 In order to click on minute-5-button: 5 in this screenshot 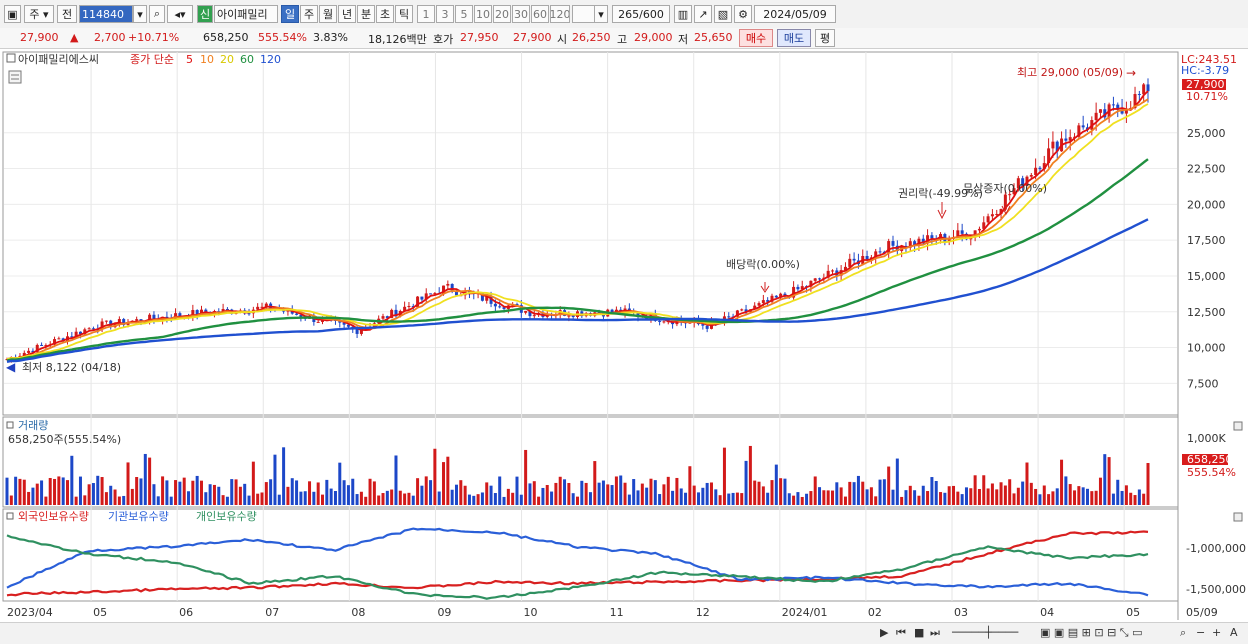, I will do `click(464, 14)`.